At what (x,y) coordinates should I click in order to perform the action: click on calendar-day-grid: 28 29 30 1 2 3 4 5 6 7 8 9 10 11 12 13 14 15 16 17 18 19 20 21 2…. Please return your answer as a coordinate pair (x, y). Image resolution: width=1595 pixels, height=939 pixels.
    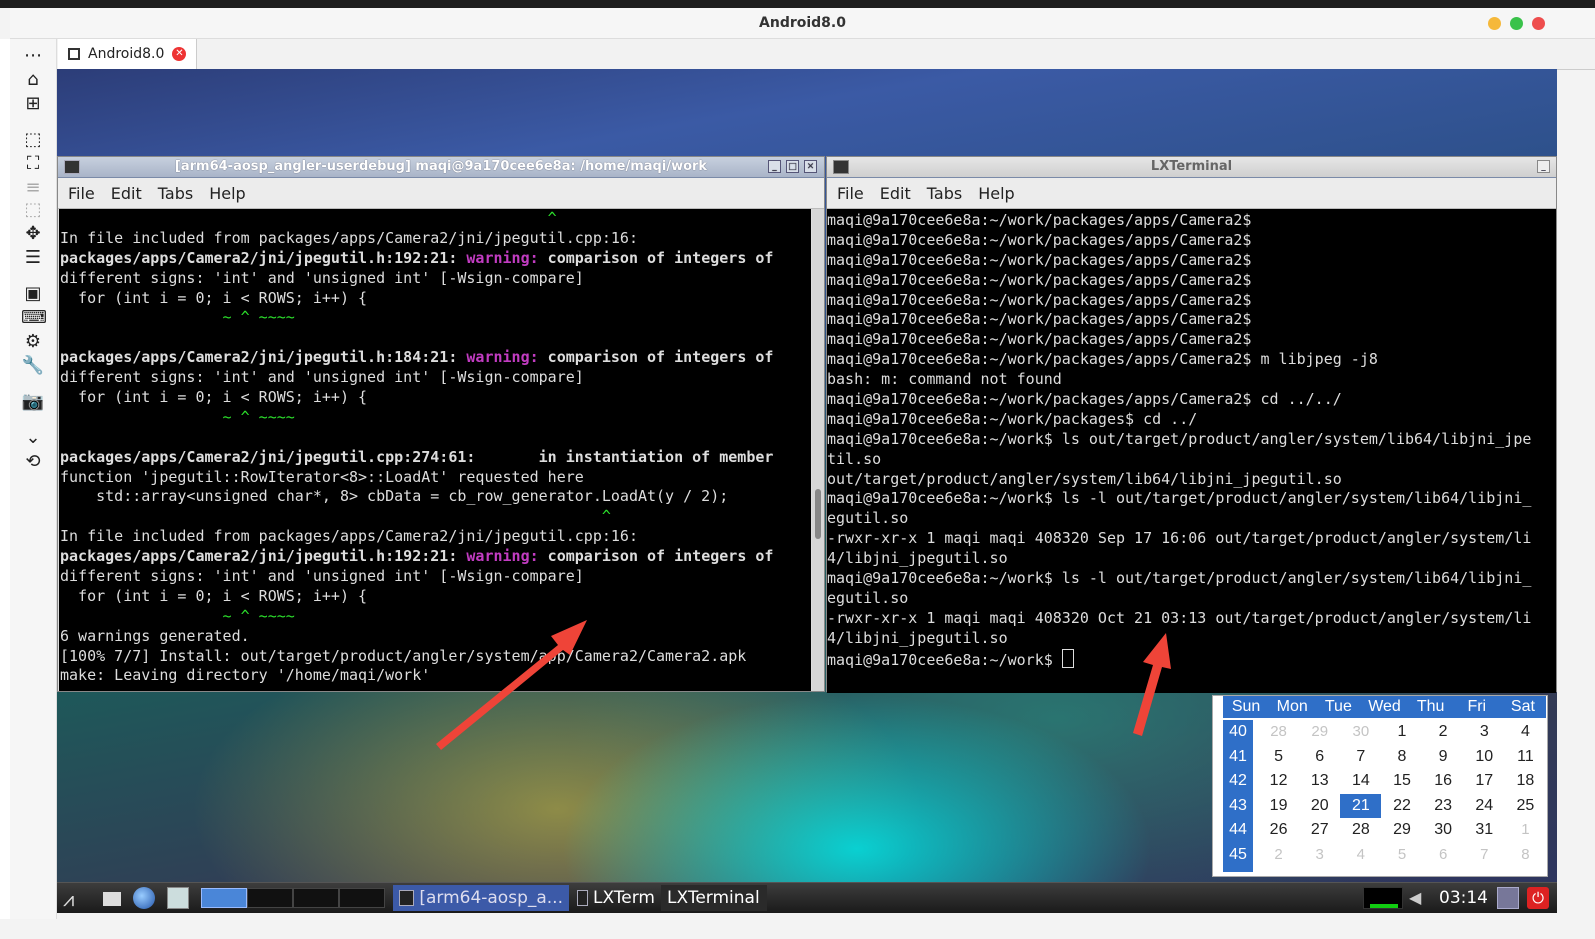
    Looking at the image, I should click on (1402, 794).